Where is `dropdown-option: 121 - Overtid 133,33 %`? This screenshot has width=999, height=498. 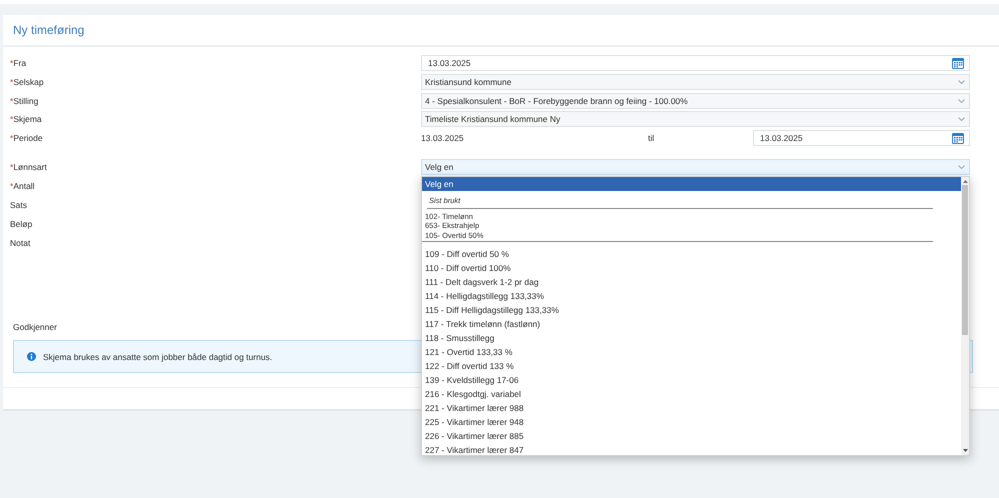 dropdown-option: 121 - Overtid 133,33 % is located at coordinates (691, 351).